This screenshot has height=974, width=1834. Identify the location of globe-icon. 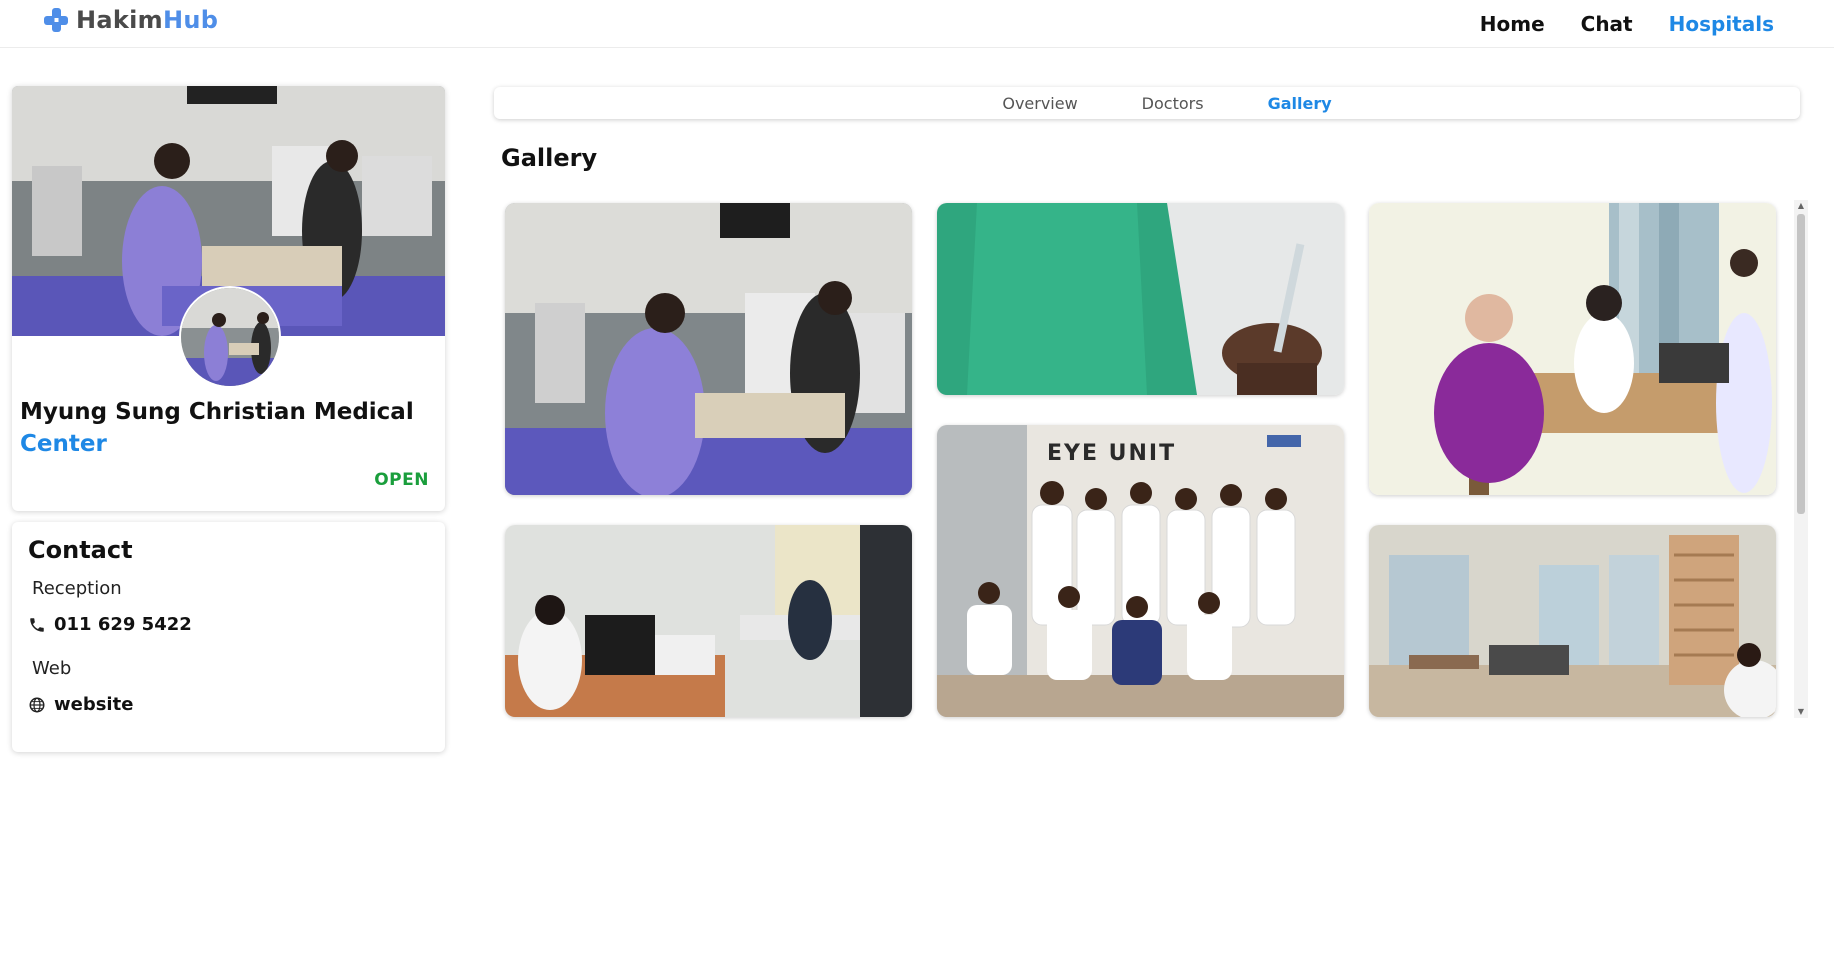
(37, 704).